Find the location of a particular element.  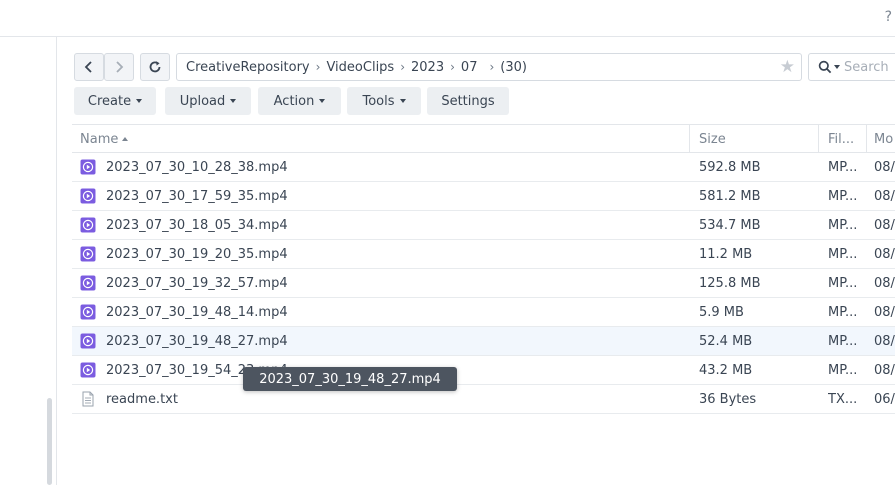

file-name-cell: 2023_07_30_17_59_35.mp4 is located at coordinates (380, 196).